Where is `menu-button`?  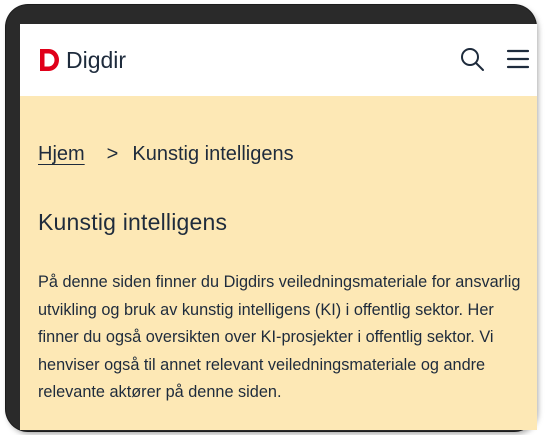
menu-button is located at coordinates (518, 59).